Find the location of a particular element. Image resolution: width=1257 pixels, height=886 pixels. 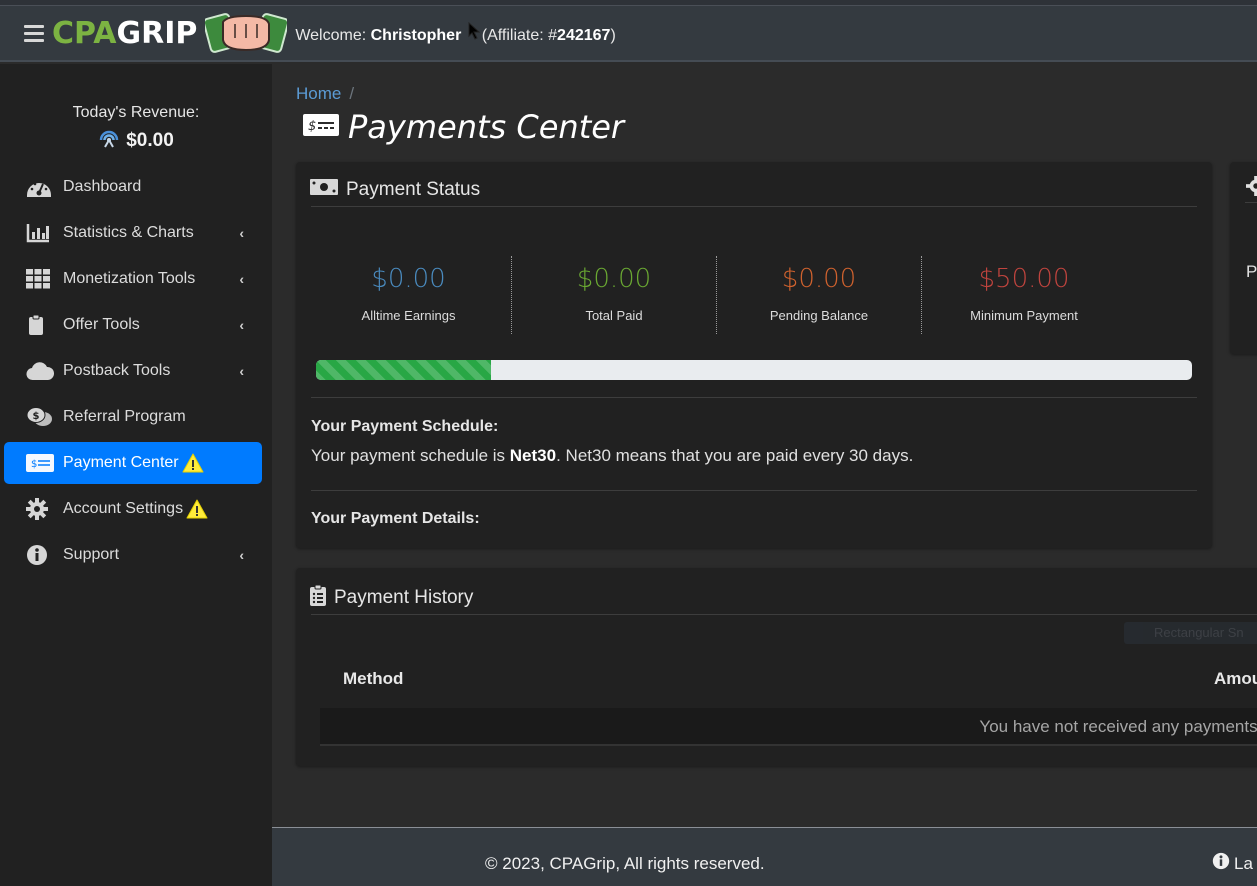

copyright-text: © 2023, CPAGrip, All rights reserved. is located at coordinates (625, 863).